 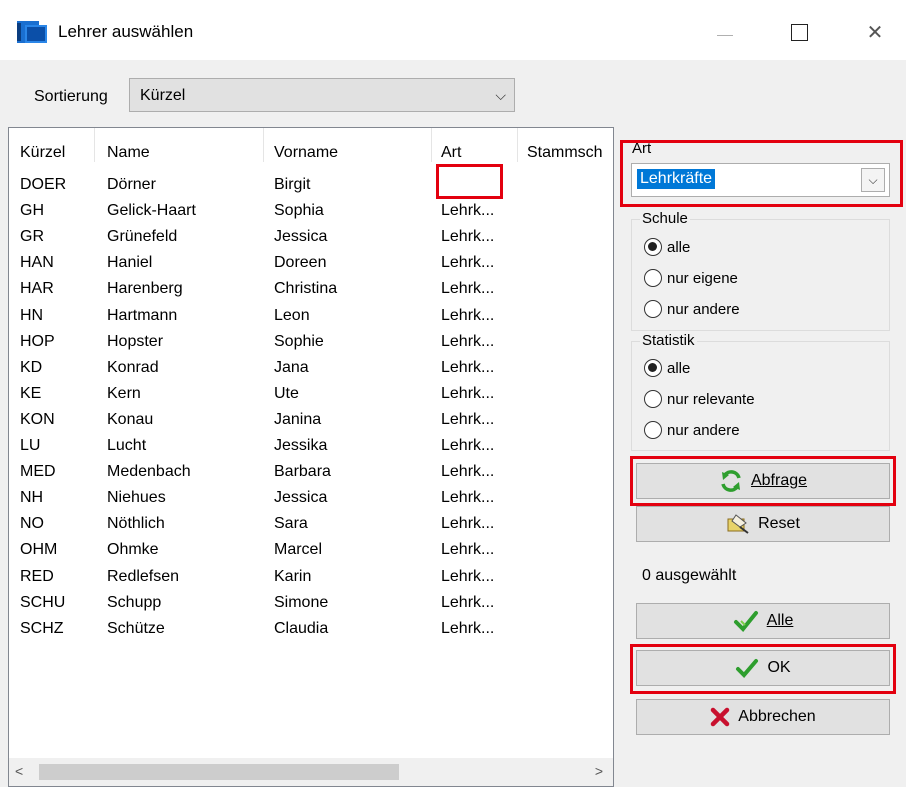 I want to click on table-cell: Sophie, so click(x=299, y=341).